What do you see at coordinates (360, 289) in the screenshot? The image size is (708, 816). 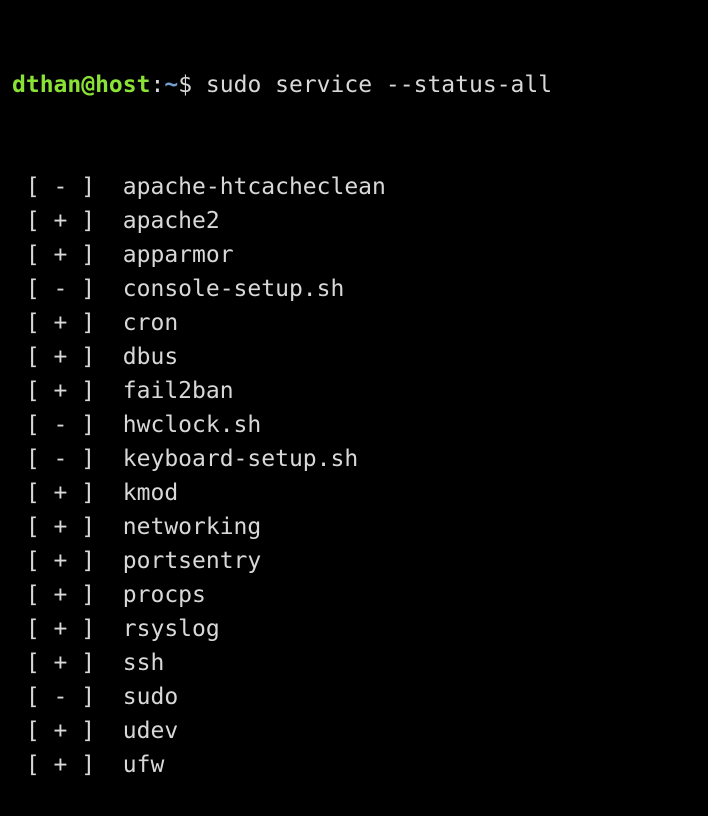 I see `service-row: [ - ] console-setup.sh` at bounding box center [360, 289].